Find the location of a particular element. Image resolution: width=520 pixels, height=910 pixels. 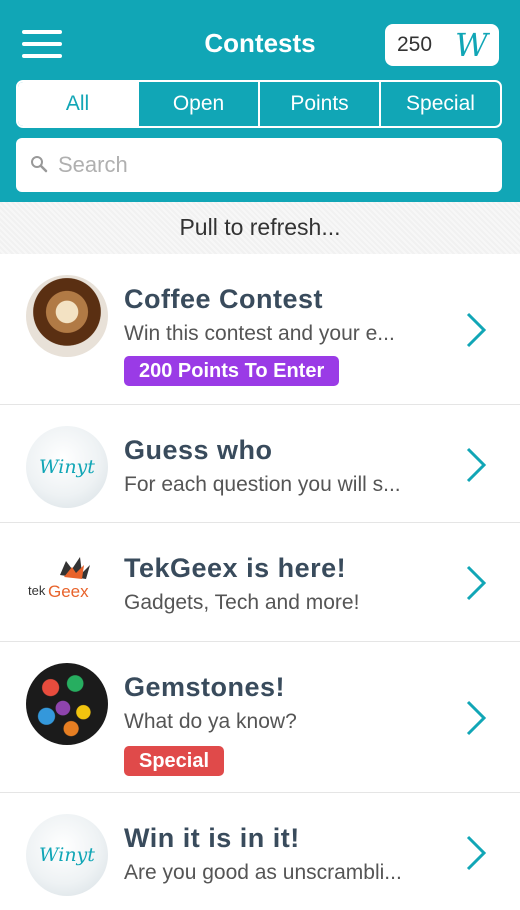

svg-text: tek is located at coordinates (37, 590).